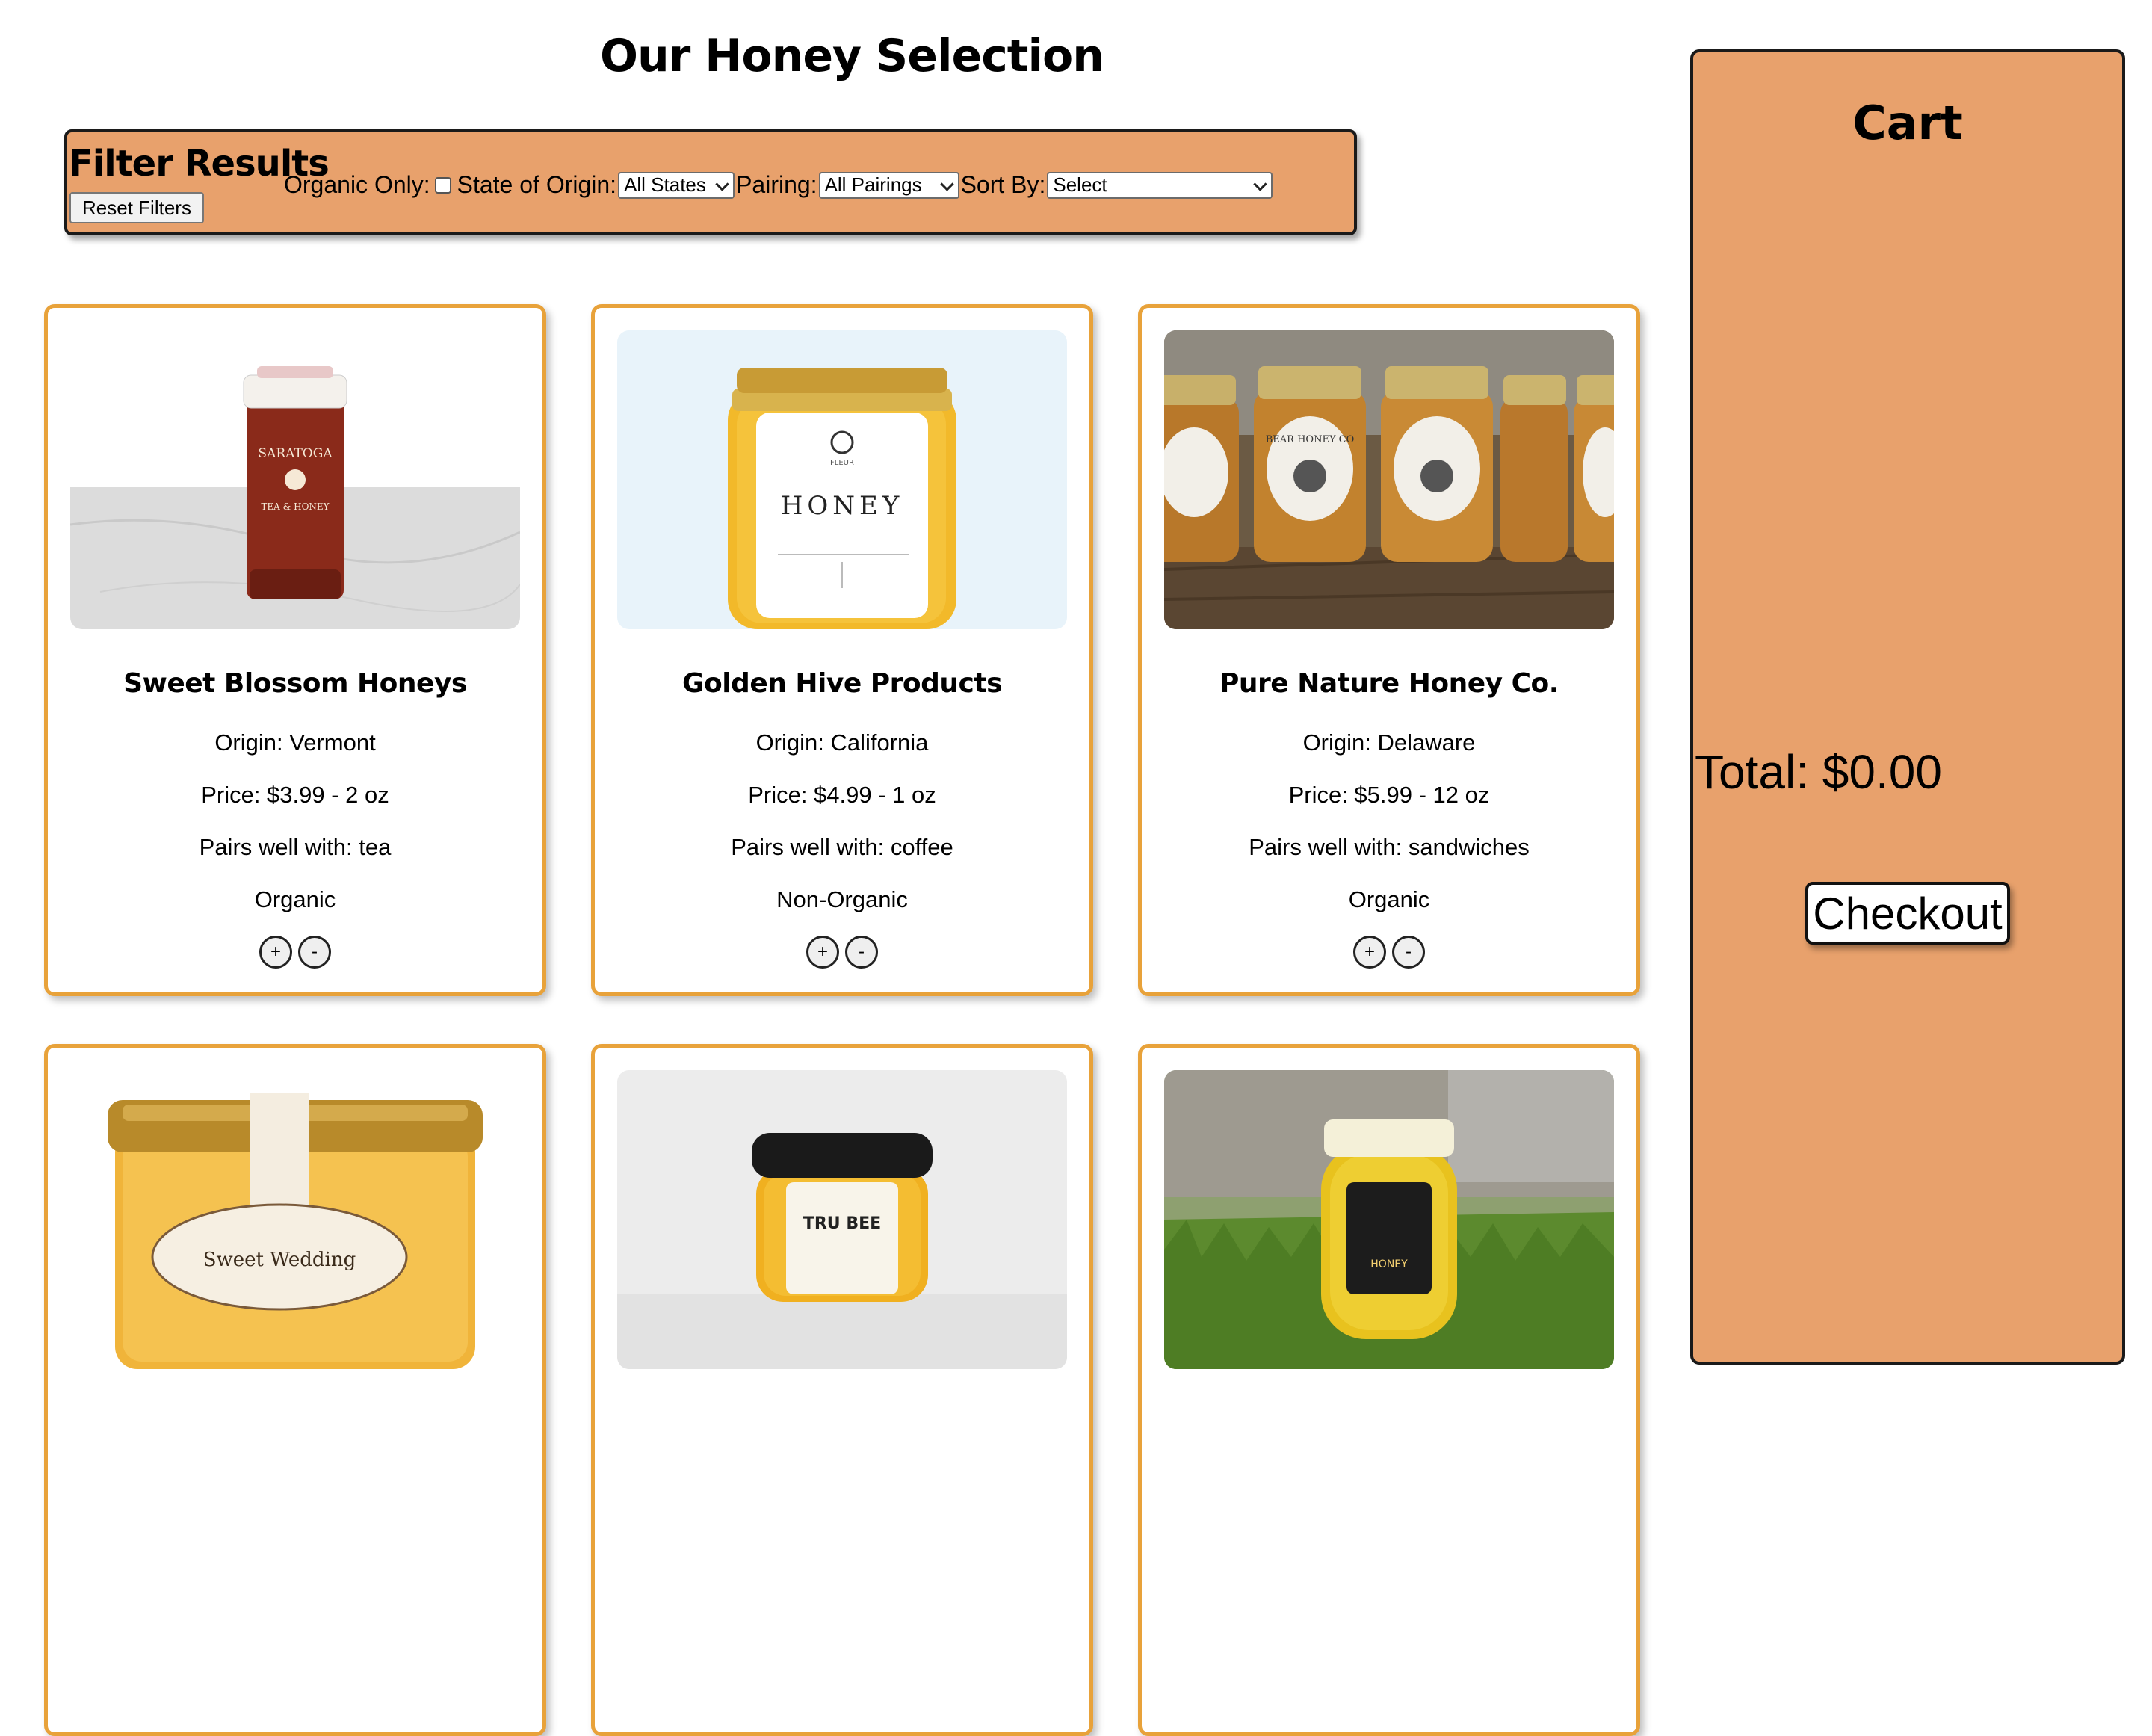 The image size is (2152, 1736). I want to click on product-price: Price: $5.99 - 12 oz, so click(1389, 795).